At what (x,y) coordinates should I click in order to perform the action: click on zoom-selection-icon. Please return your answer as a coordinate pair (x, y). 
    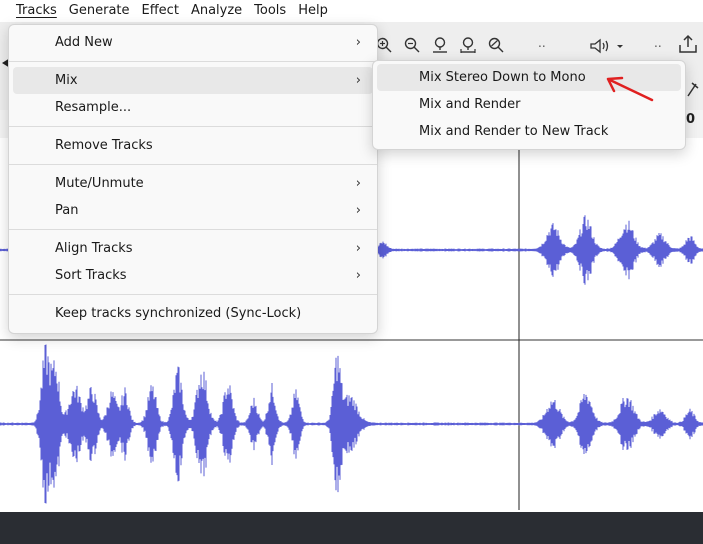
    Looking at the image, I should click on (440, 45).